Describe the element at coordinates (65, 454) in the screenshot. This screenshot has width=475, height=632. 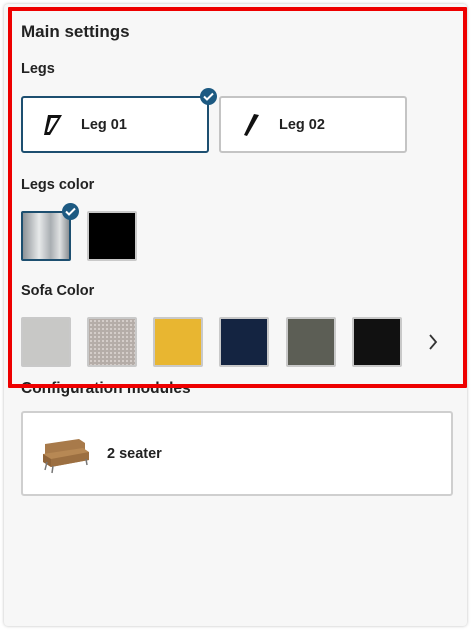
I see `sofa-thumbnail-icon` at that location.